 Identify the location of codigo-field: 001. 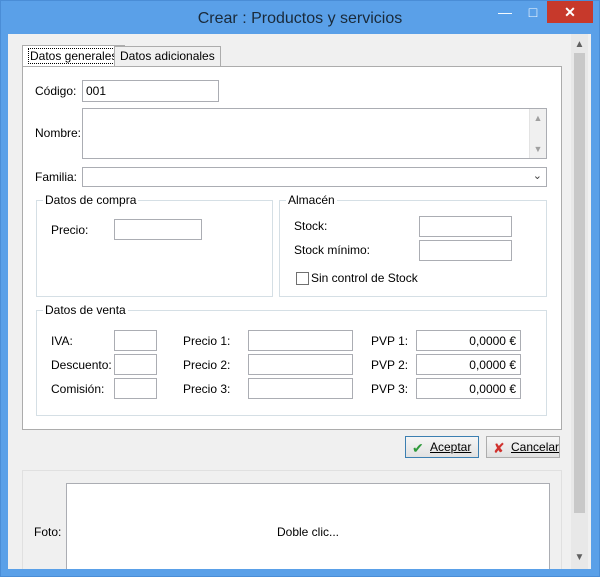
(150, 91).